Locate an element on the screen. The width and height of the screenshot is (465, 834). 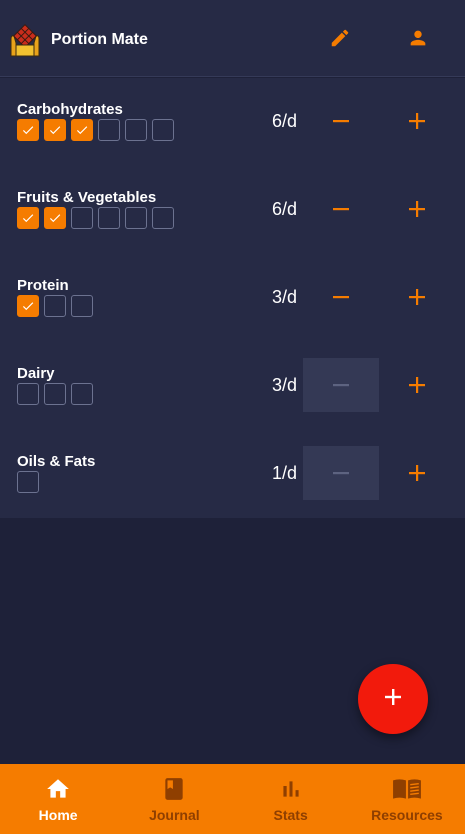
edit-button is located at coordinates (340, 40).